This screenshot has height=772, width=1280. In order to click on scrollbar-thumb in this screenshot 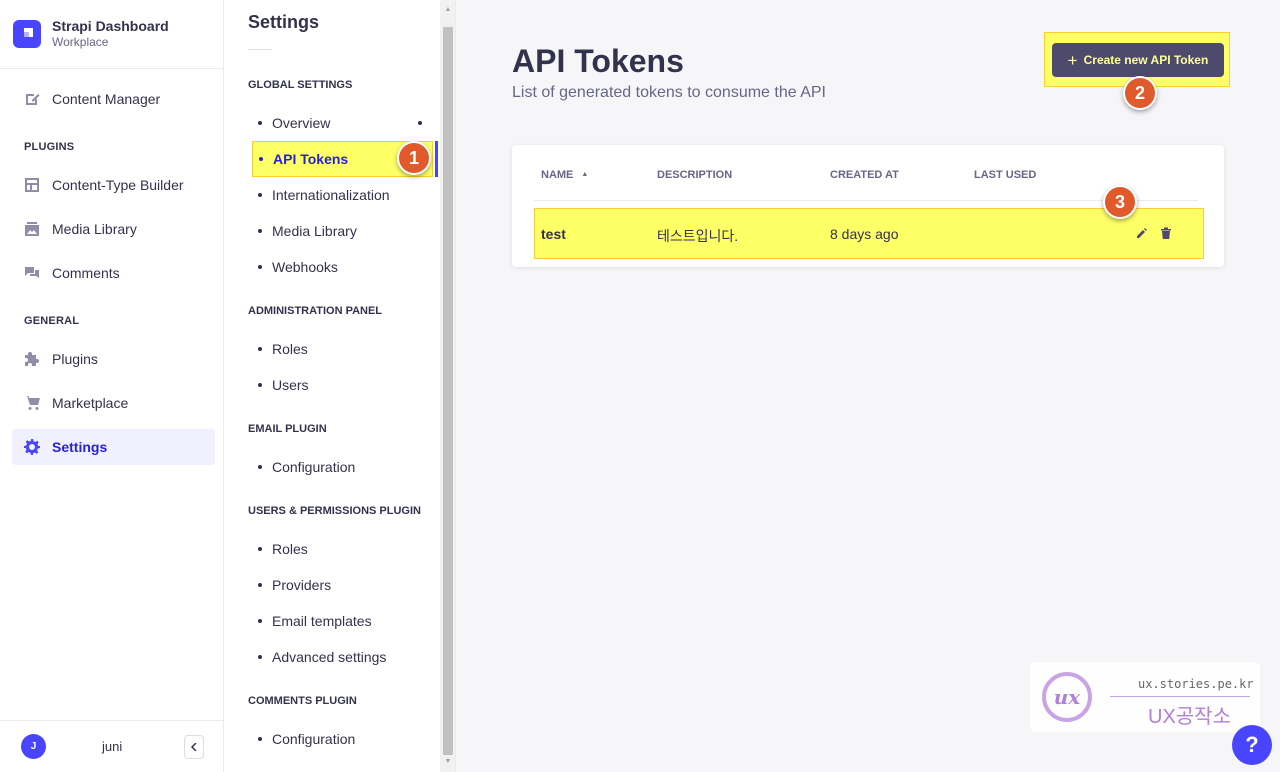, I will do `click(448, 391)`.